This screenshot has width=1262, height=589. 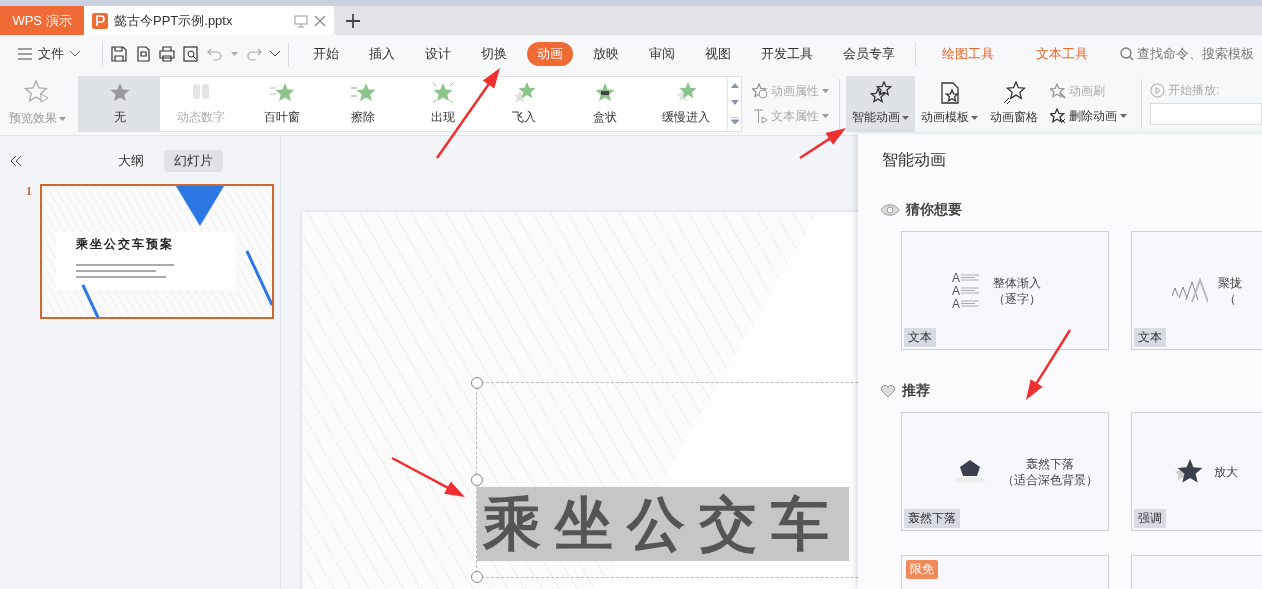 I want to click on slide-title: 乘坐公交车, so click(x=663, y=524).